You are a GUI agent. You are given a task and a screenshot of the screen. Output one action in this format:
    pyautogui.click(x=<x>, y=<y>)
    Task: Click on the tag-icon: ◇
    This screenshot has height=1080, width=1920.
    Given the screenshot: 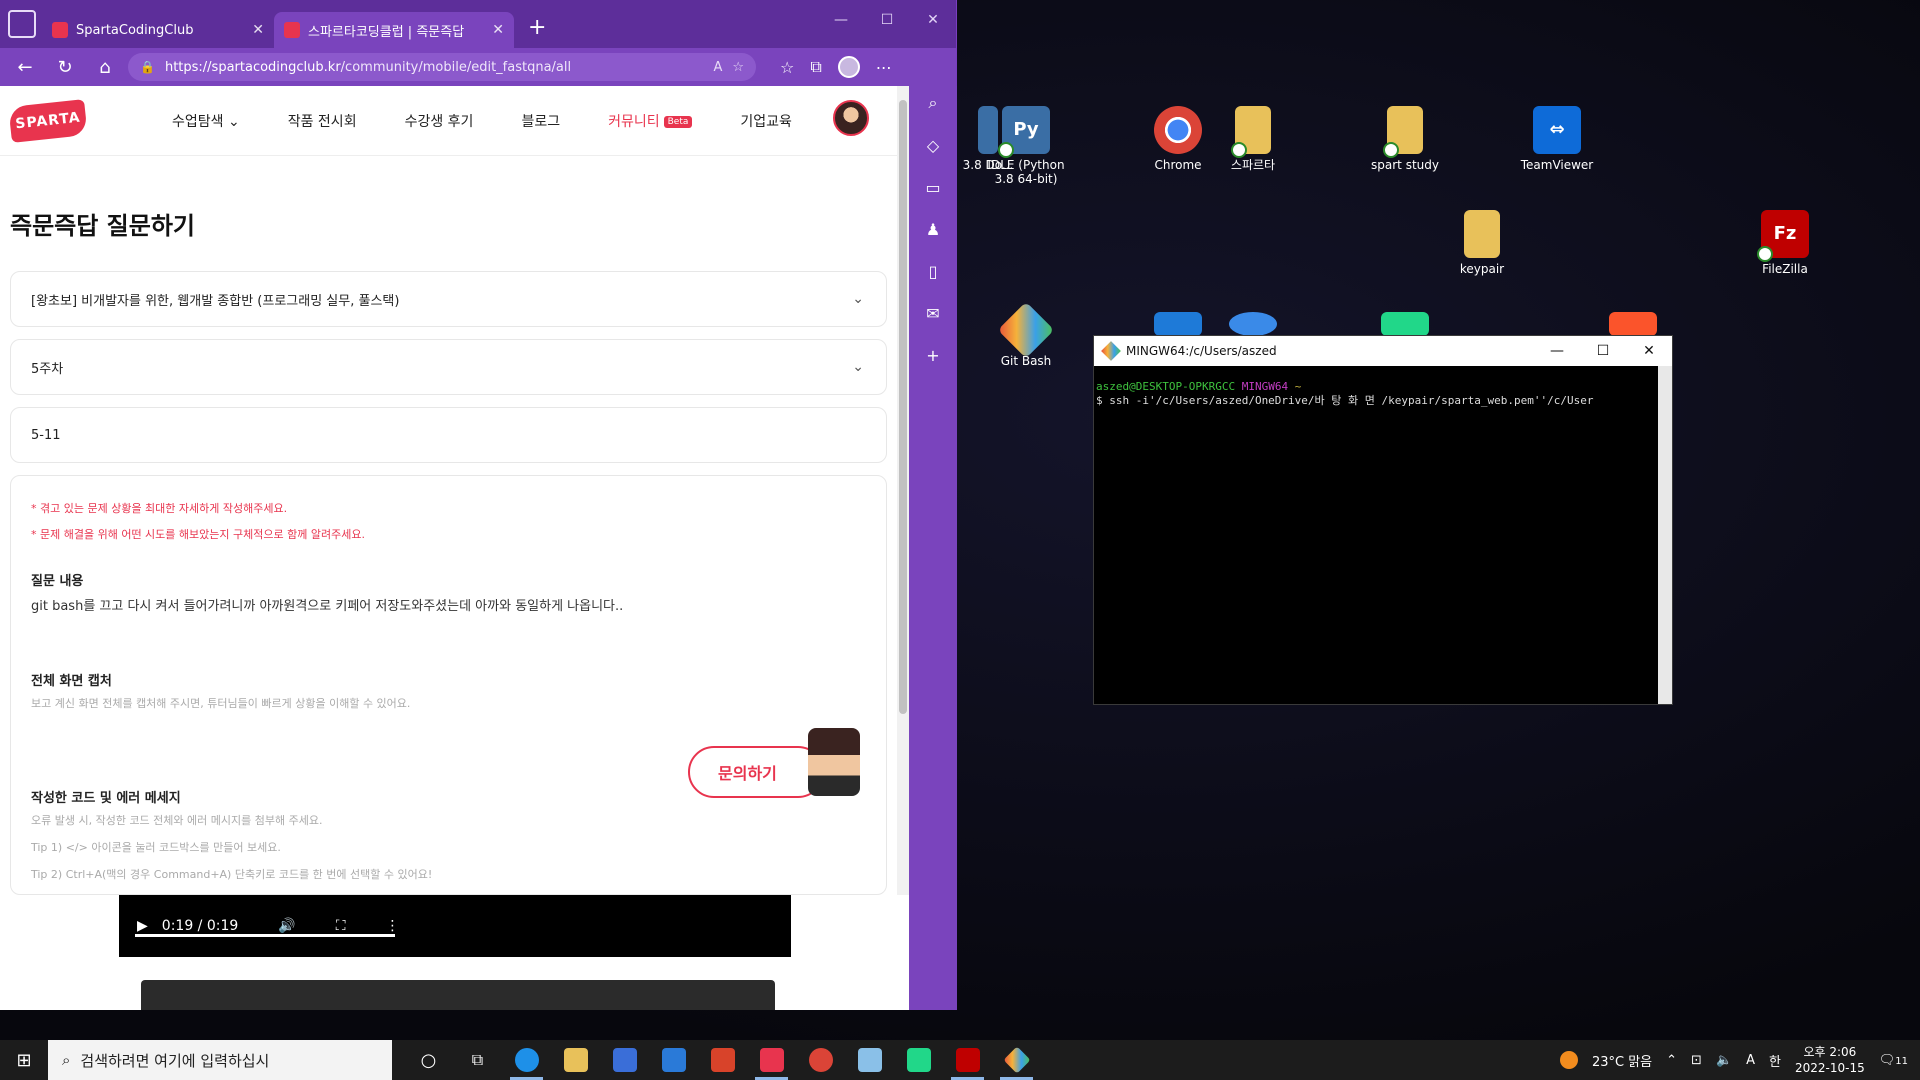 What is the action you would take?
    pyautogui.click(x=933, y=145)
    